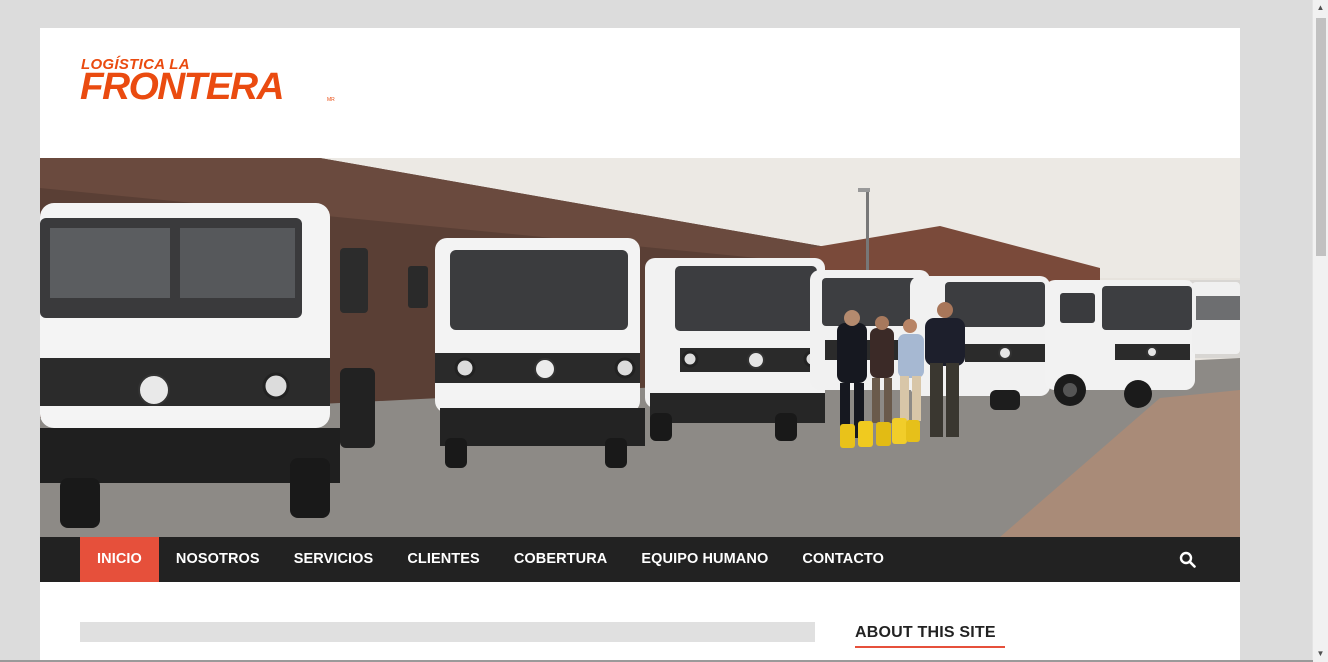 The image size is (1328, 662). What do you see at coordinates (930, 647) in the screenshot?
I see `widget-title-underline` at bounding box center [930, 647].